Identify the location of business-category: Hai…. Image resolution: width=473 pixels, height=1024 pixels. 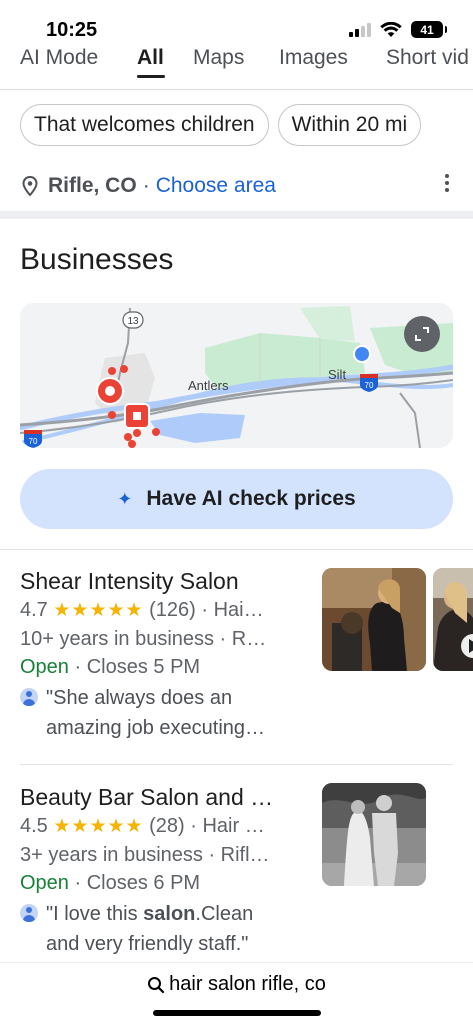
(238, 610).